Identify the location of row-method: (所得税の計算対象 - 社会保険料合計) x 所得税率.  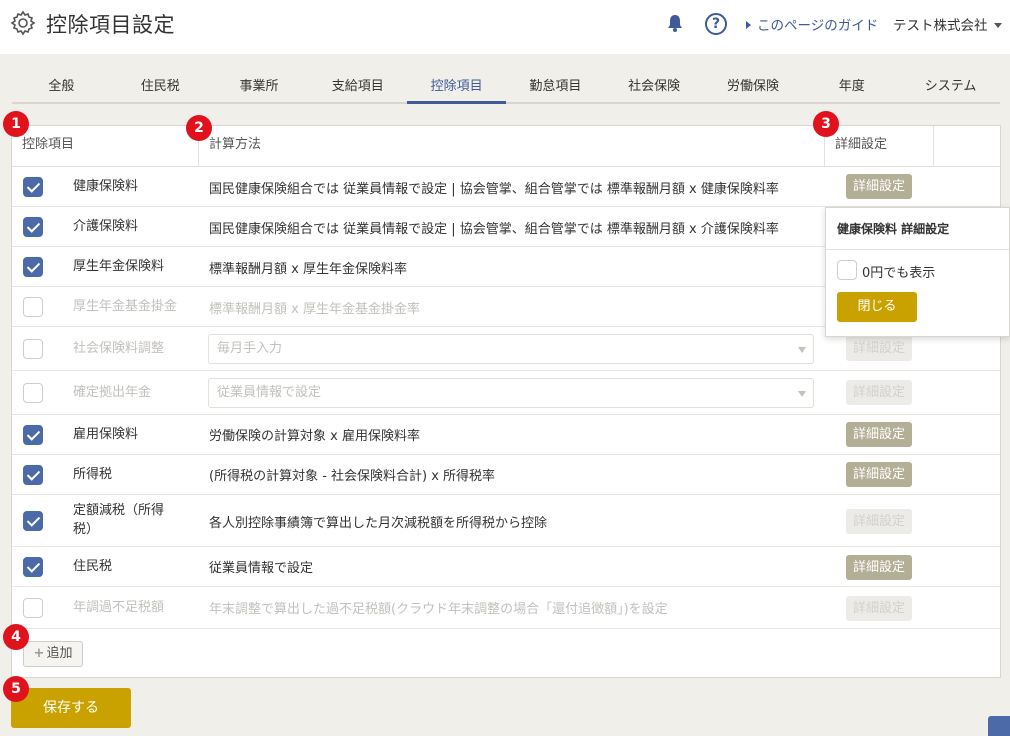
(352, 476).